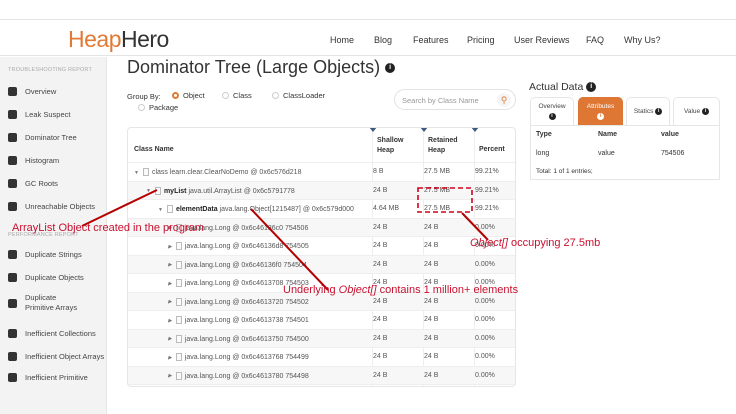  I want to click on arrow-arraylist, so click(119, 208).